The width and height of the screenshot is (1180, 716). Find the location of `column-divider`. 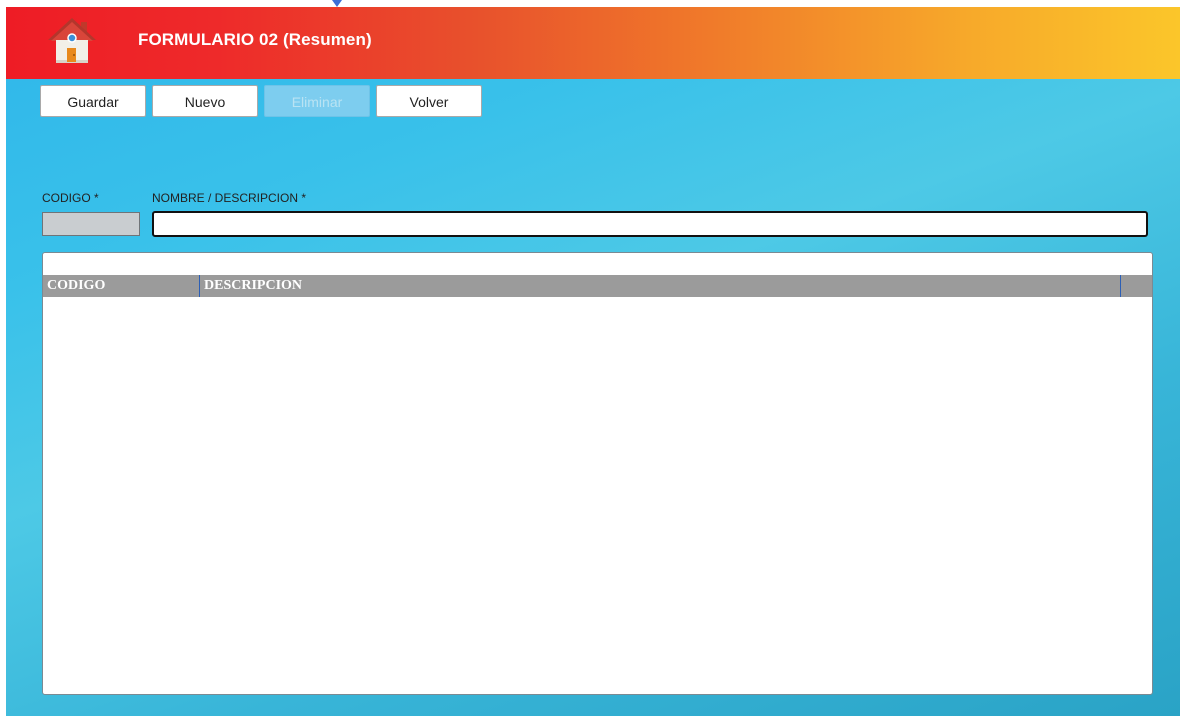

column-divider is located at coordinates (1120, 286).